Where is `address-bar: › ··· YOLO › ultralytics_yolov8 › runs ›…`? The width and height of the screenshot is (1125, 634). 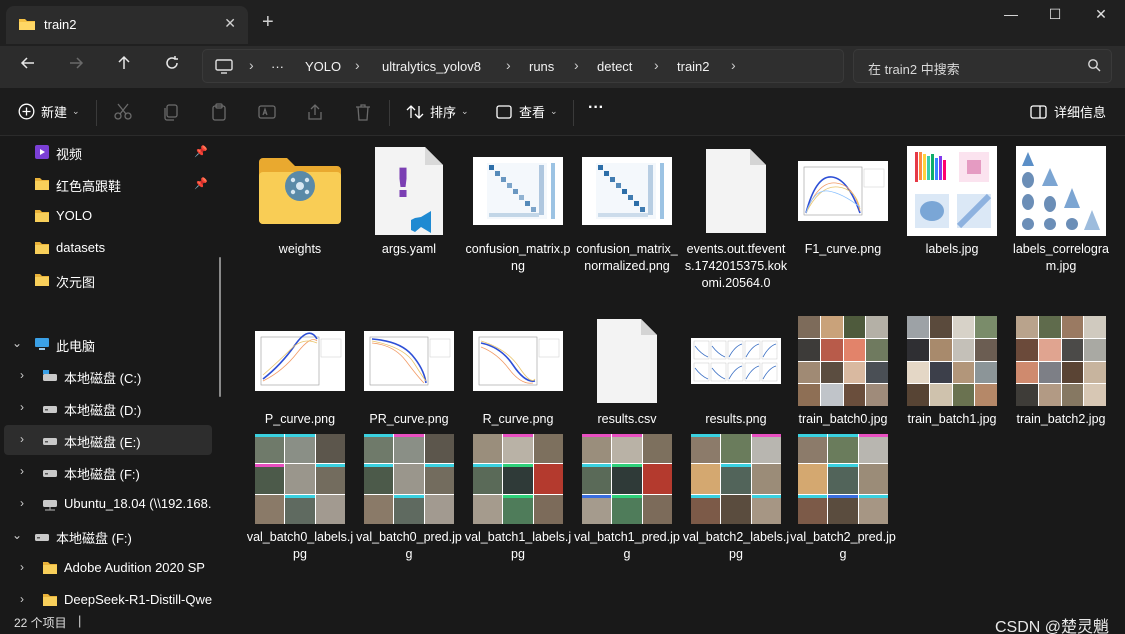
address-bar: › ··· YOLO › ultralytics_yolov8 › runs ›… is located at coordinates (523, 66).